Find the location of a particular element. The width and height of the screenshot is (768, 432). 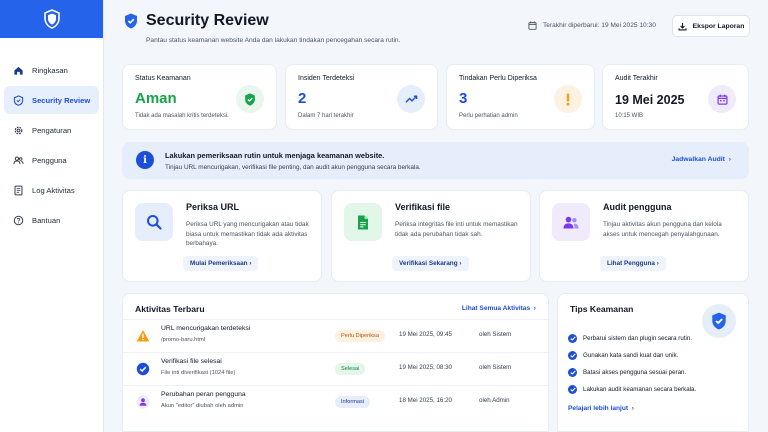

tip-item: Lakukan audit keamanan secara berkala. is located at coordinates (632, 389).